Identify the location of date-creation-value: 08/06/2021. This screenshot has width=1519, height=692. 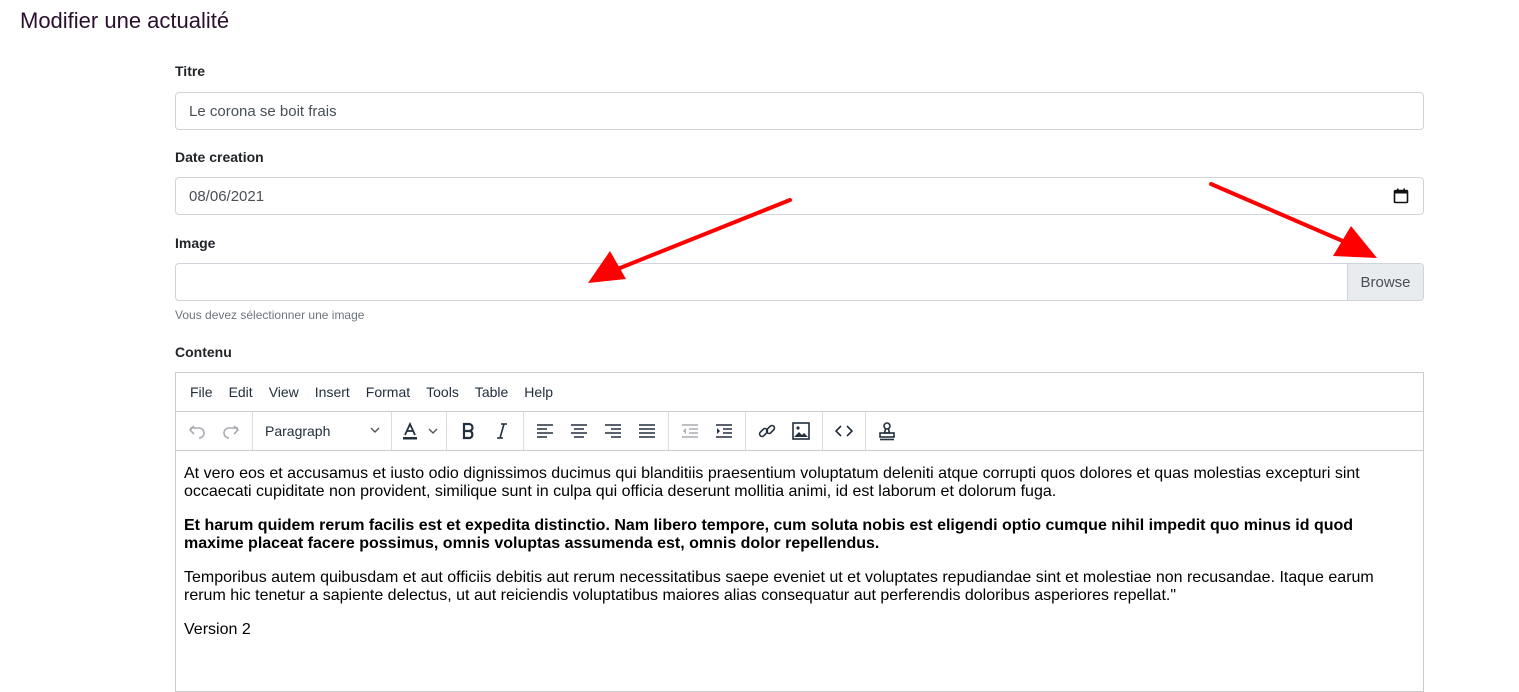
(227, 196).